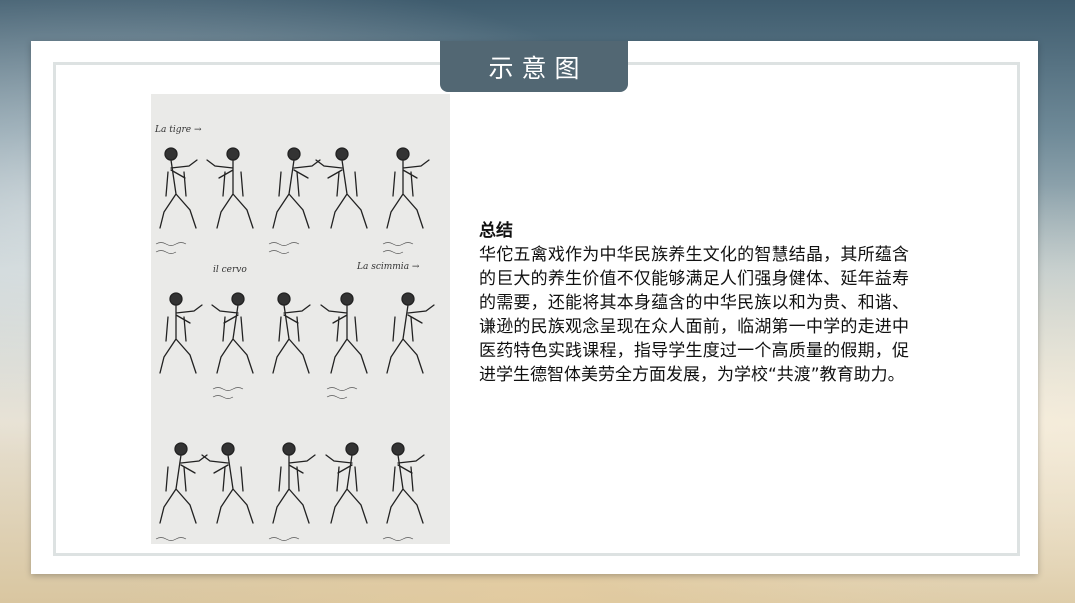 Image resolution: width=1075 pixels, height=603 pixels. What do you see at coordinates (388, 267) in the screenshot?
I see `label-monkey: La scimmia →` at bounding box center [388, 267].